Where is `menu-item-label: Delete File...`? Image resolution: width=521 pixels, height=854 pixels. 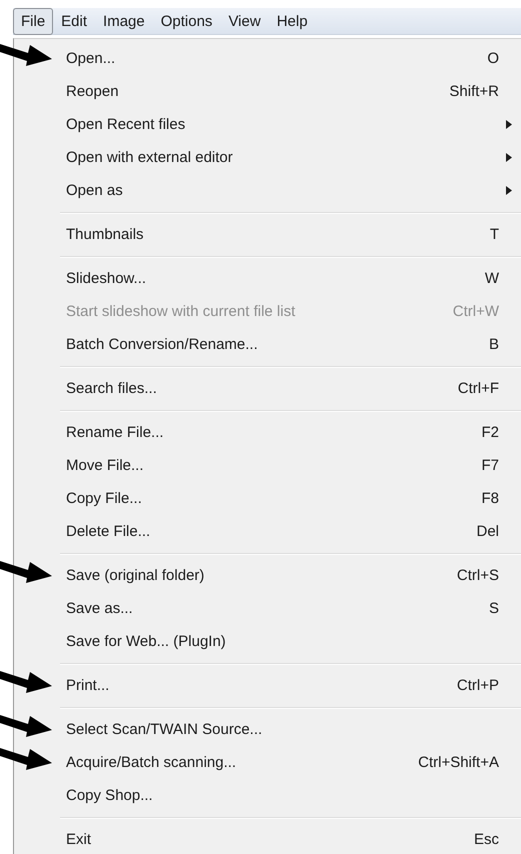 menu-item-label: Delete File... is located at coordinates (108, 532).